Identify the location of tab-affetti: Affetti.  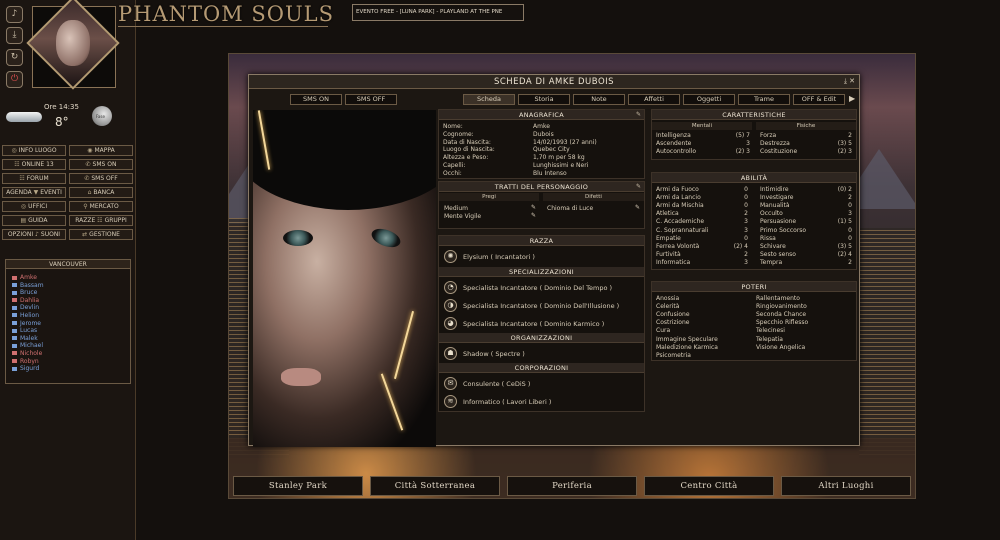
(654, 99).